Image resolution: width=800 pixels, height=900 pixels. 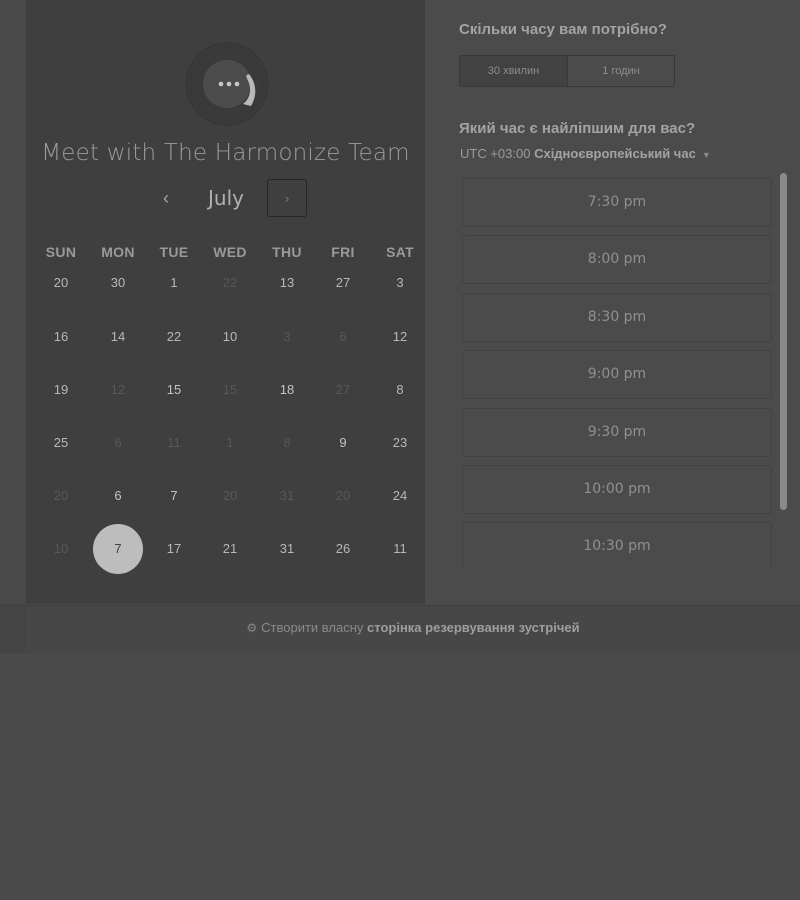 I want to click on calendar-day: 14, so click(x=118, y=337).